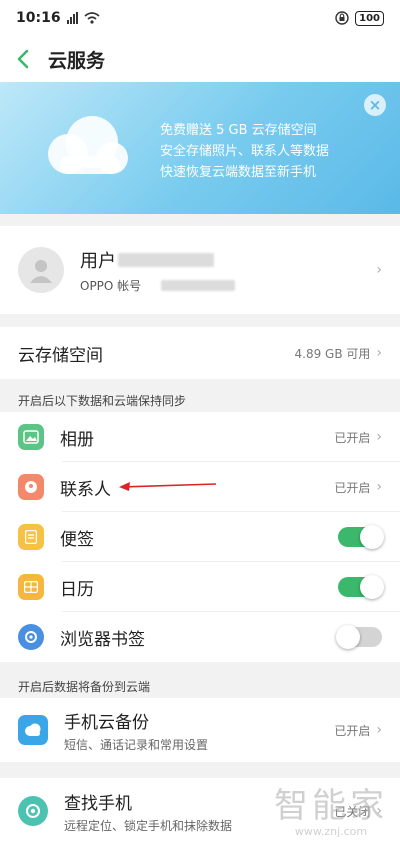 This screenshot has height=844, width=400. I want to click on storage-value: 4.89 GB 可用, so click(332, 353).